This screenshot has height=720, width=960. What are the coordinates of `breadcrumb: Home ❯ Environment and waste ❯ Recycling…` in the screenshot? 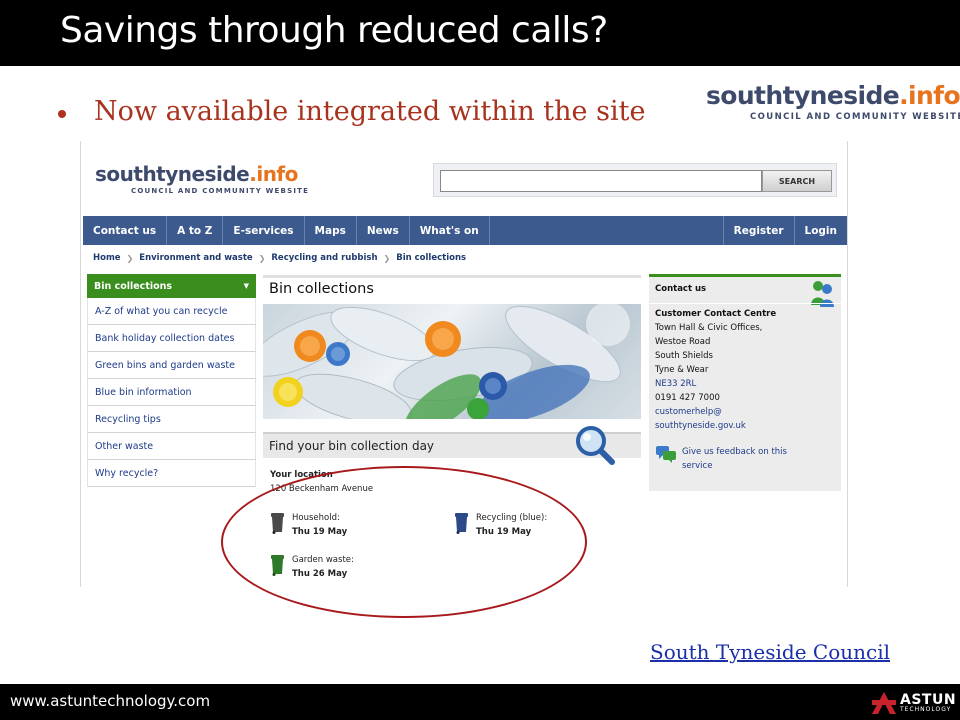 It's located at (279, 258).